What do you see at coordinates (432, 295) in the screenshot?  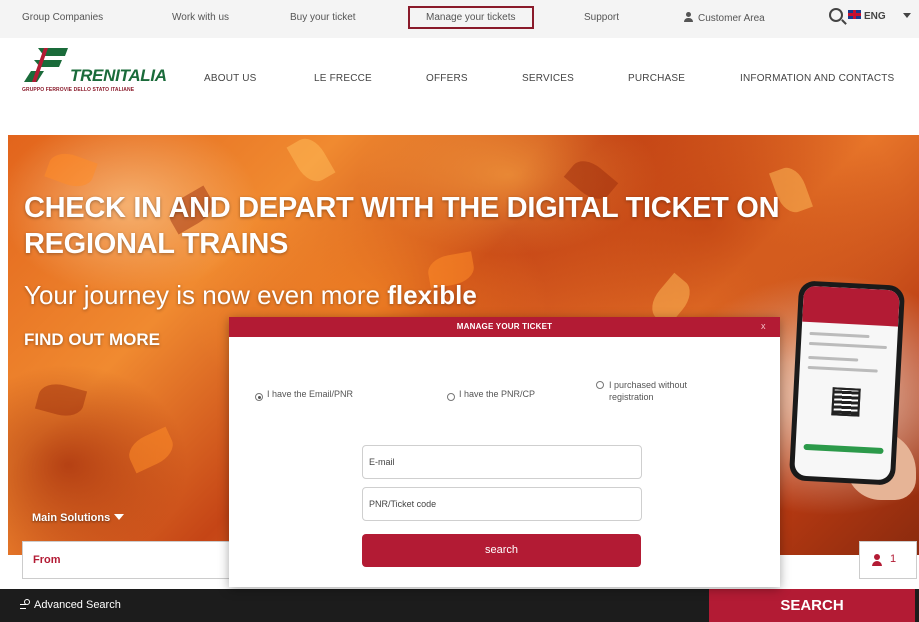 I see `hero-subtitle-emphasis: flexible` at bounding box center [432, 295].